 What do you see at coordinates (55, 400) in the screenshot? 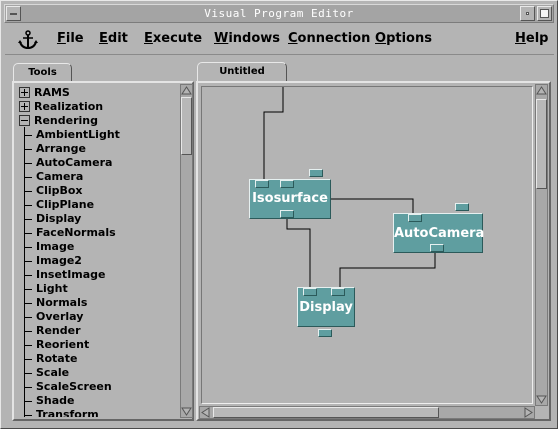
I see `tool-item-label: Shade` at bounding box center [55, 400].